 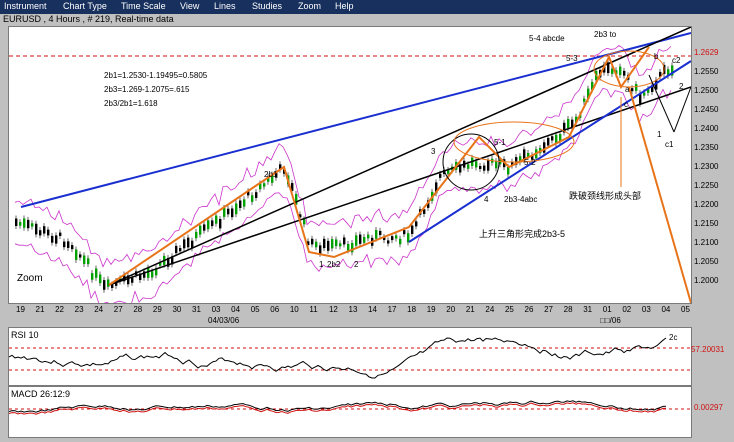 What do you see at coordinates (353, 309) in the screenshot?
I see `date-tick-label: 13` at bounding box center [353, 309].